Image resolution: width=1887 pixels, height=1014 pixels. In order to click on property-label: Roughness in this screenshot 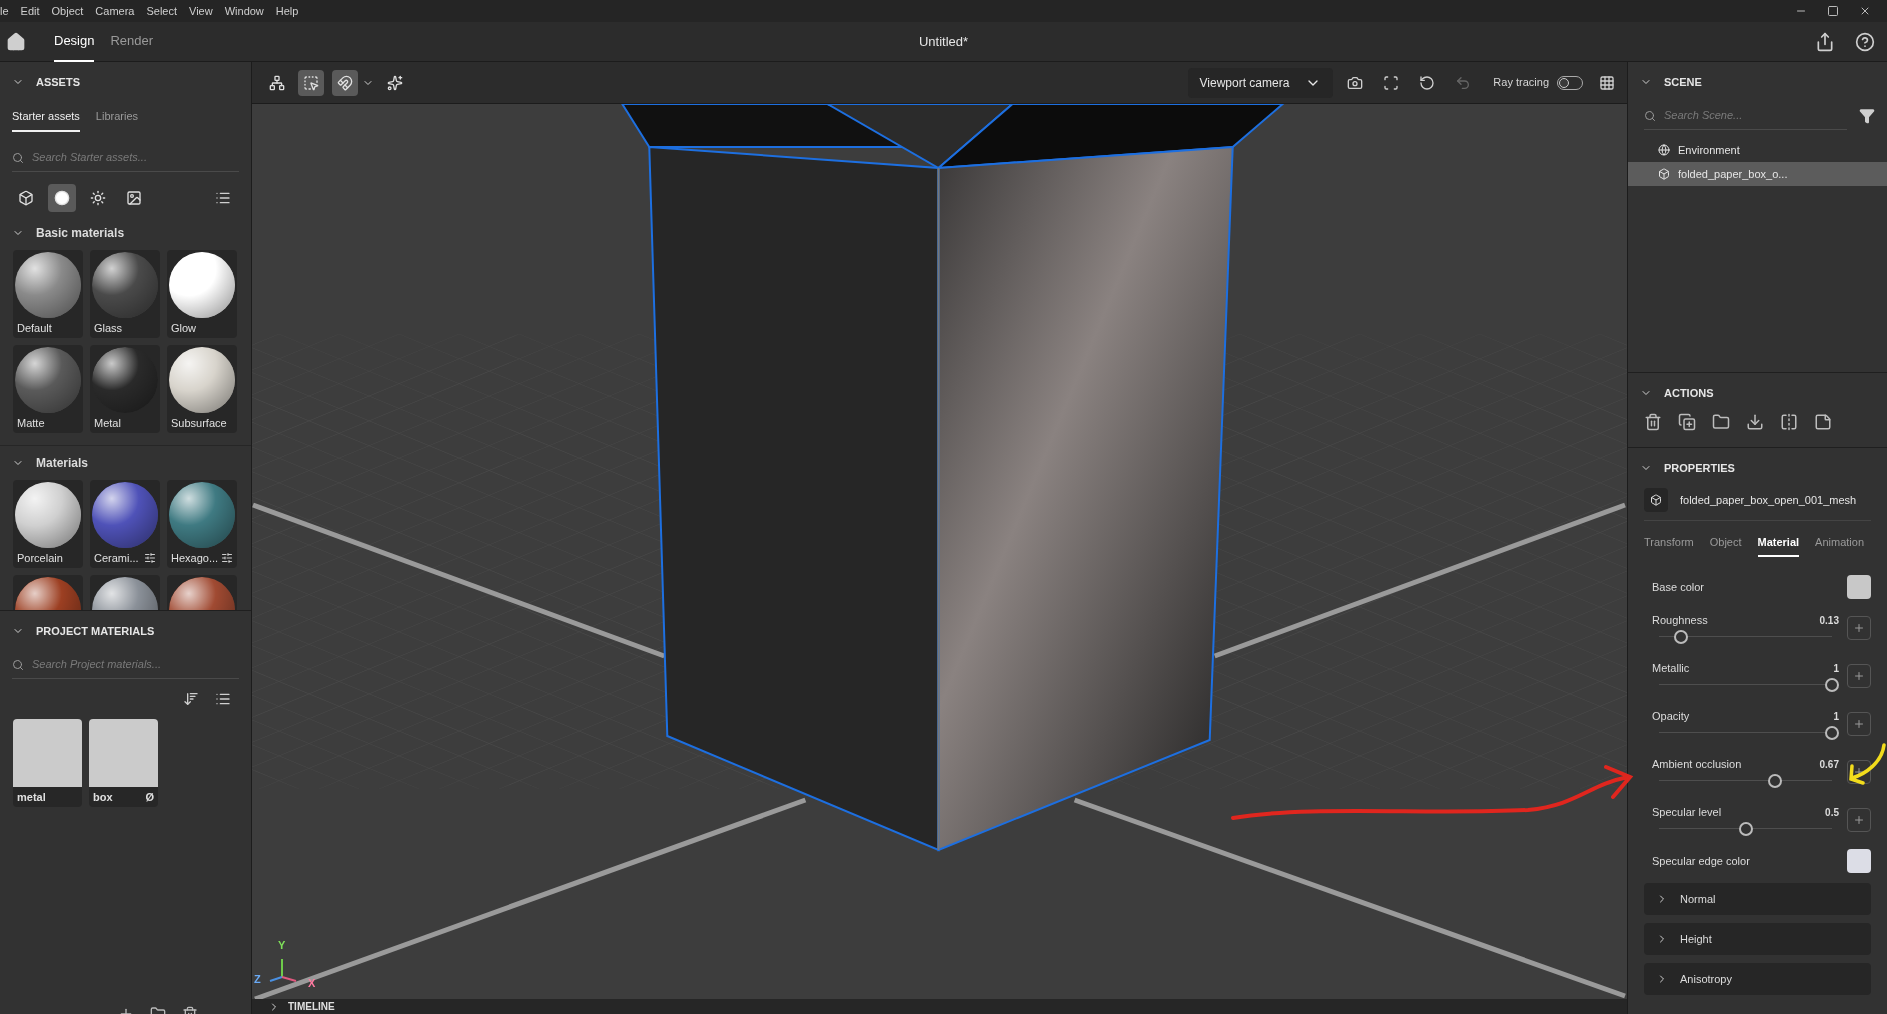, I will do `click(1680, 620)`.